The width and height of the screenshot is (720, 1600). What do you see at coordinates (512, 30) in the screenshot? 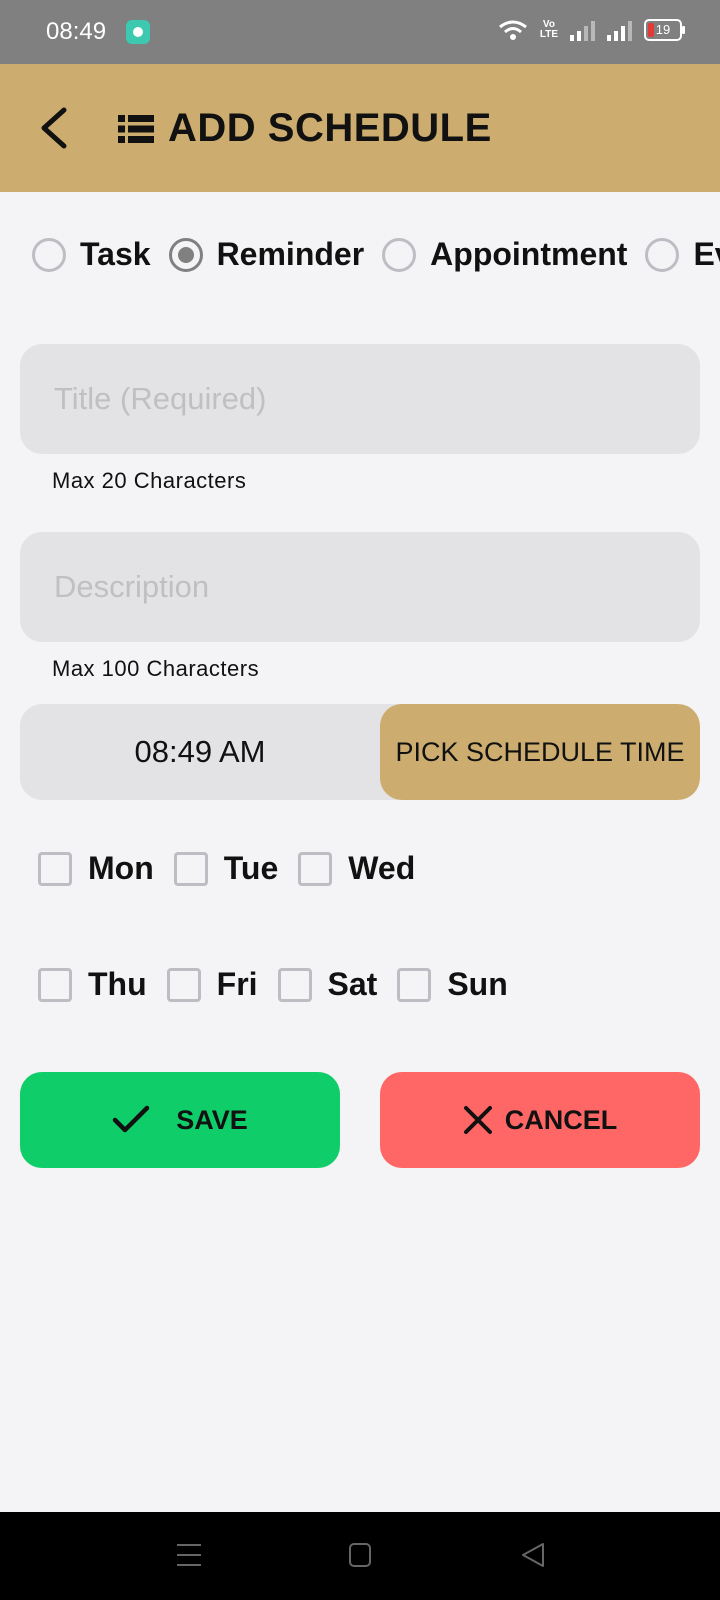
I see `wifi-icon` at bounding box center [512, 30].